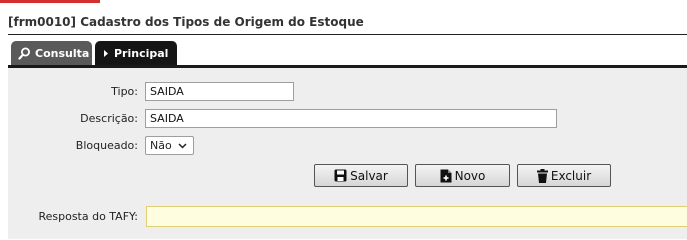 This screenshot has height=240, width=687. Describe the element at coordinates (416, 216) in the screenshot. I see `resposta-tafy-field` at that location.